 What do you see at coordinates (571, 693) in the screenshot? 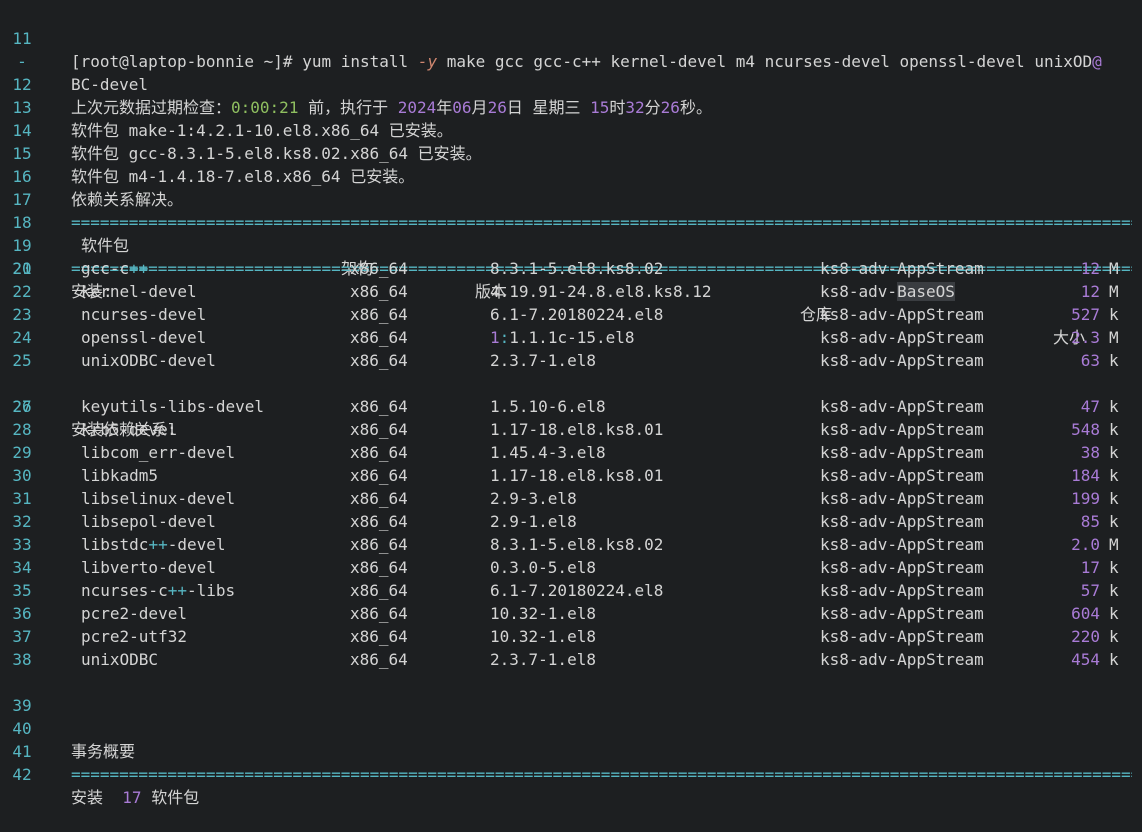
I see `blank-line: 39` at bounding box center [571, 693].